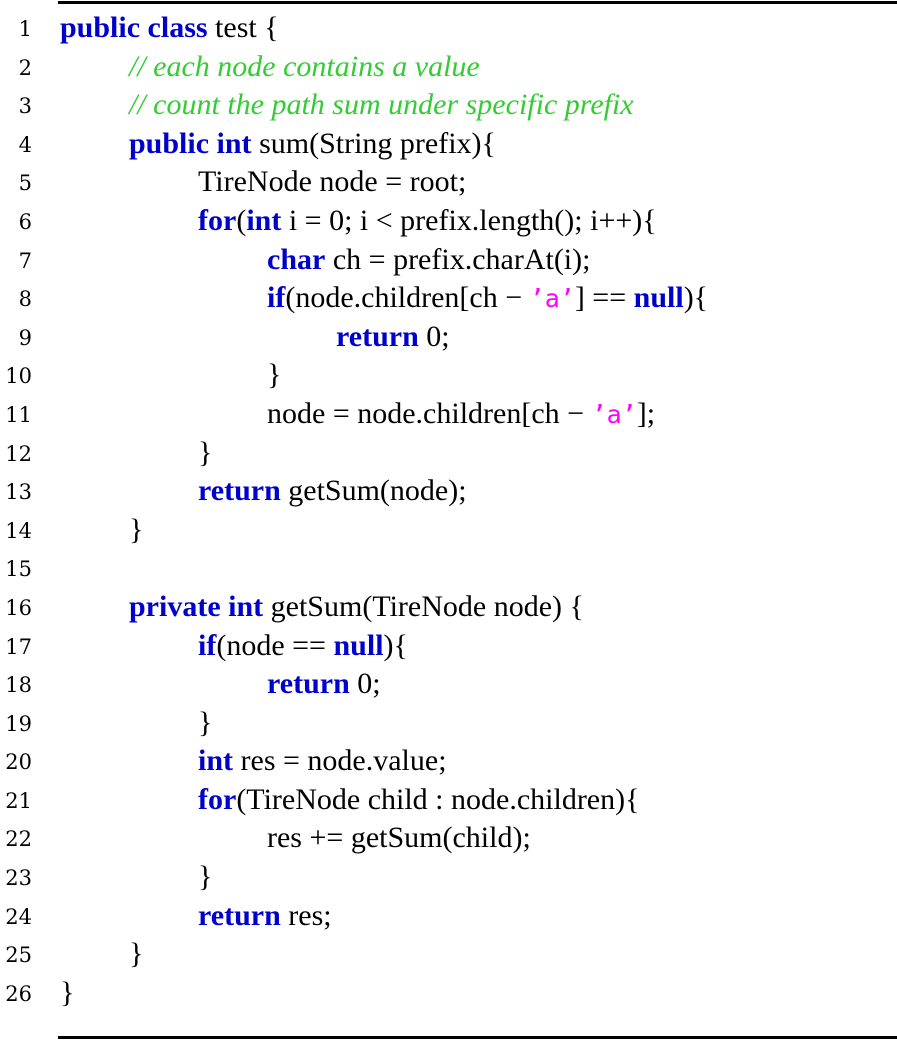 Image resolution: width=897 pixels, height=1040 pixels. What do you see at coordinates (18, 955) in the screenshot?
I see `line-number: 25` at bounding box center [18, 955].